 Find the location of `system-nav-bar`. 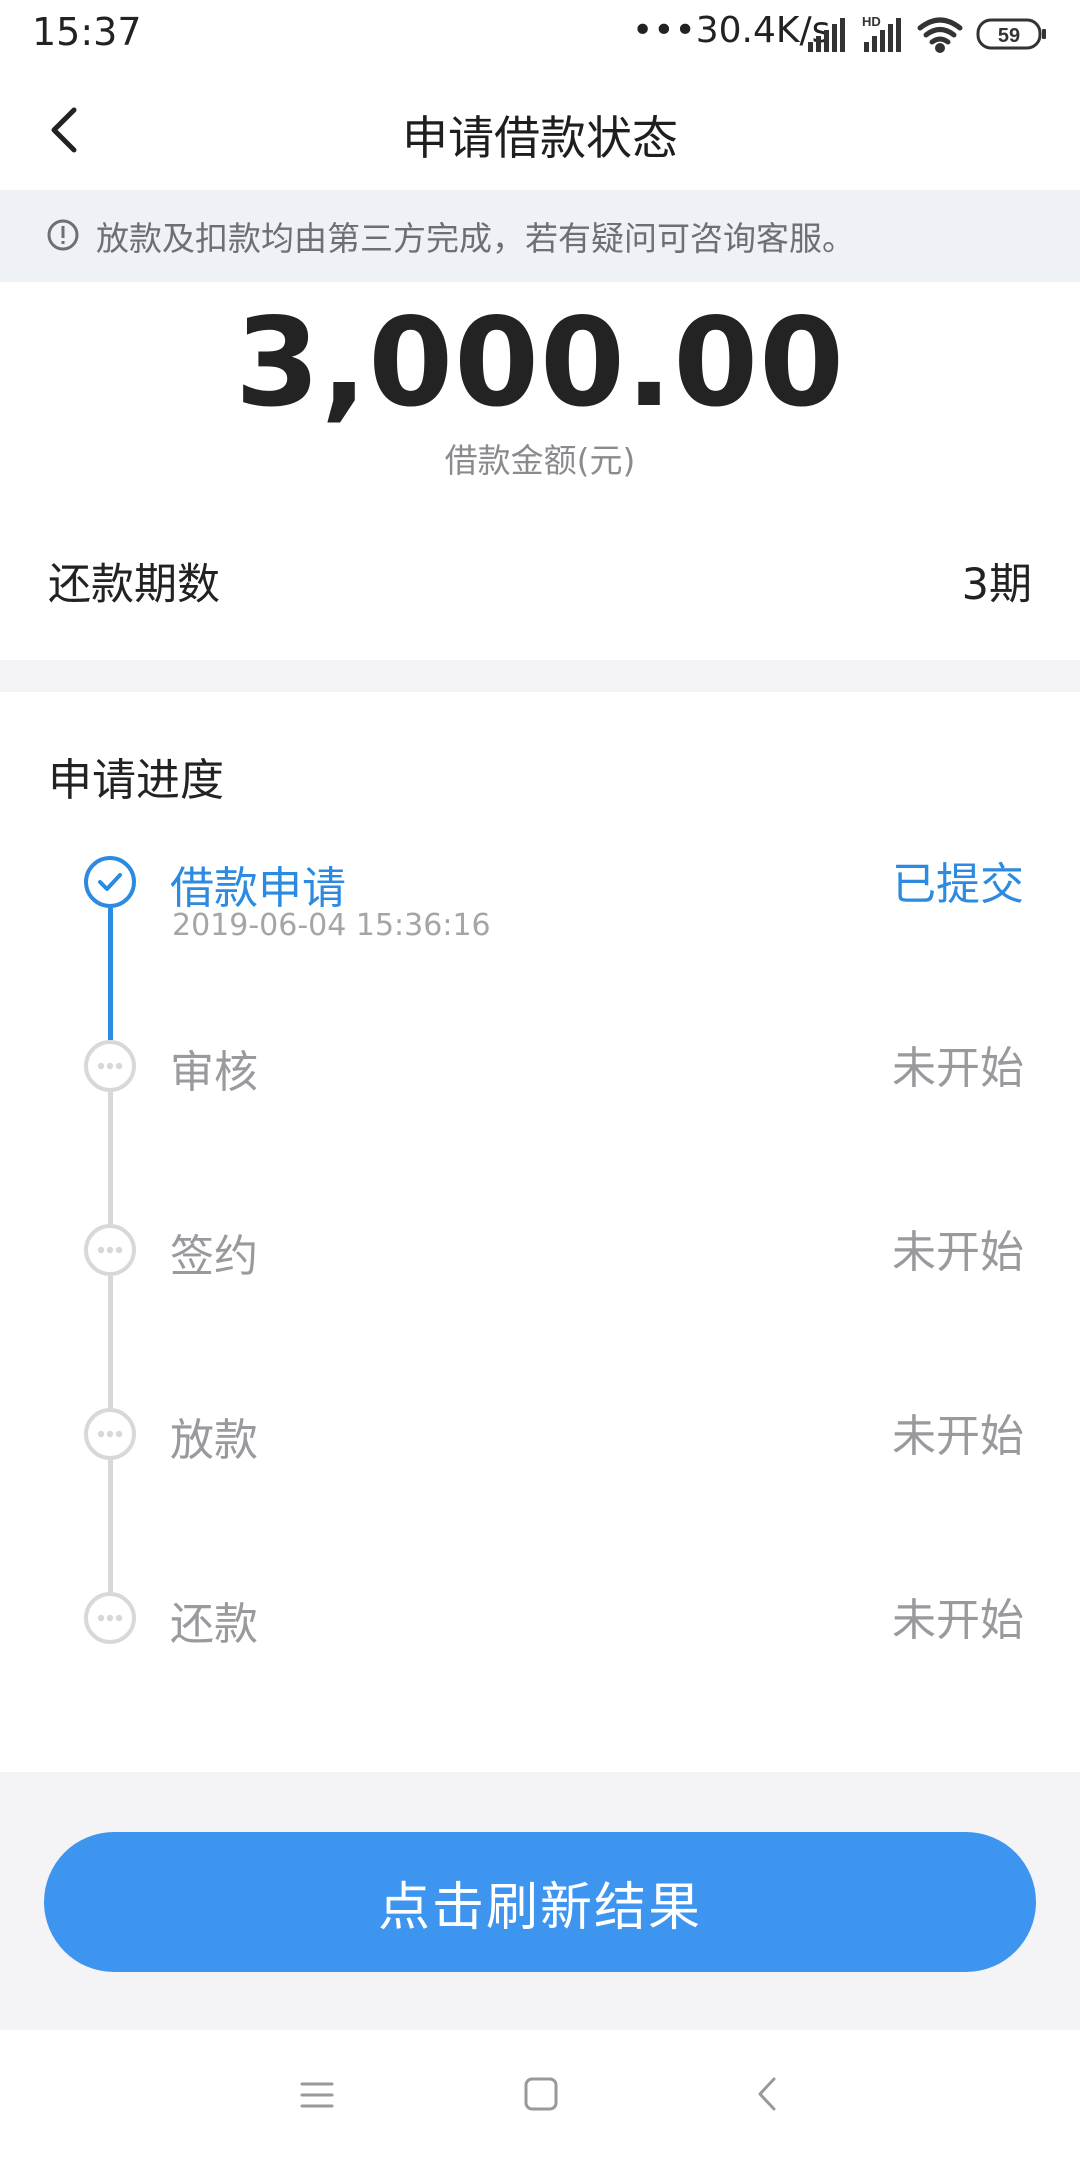

system-nav-bar is located at coordinates (540, 2095).